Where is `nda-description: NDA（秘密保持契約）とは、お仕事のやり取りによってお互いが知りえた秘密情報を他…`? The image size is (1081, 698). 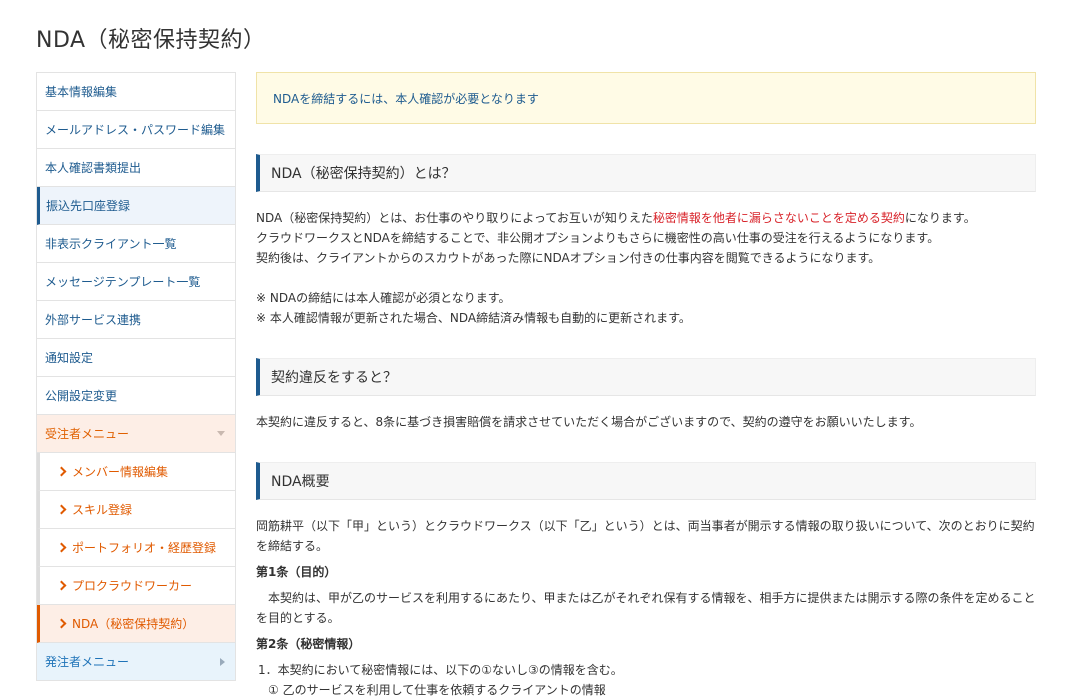 nda-description: NDA（秘密保持契約）とは、お仕事のやり取りによってお互いが知りえた秘密情報を他… is located at coordinates (646, 268).